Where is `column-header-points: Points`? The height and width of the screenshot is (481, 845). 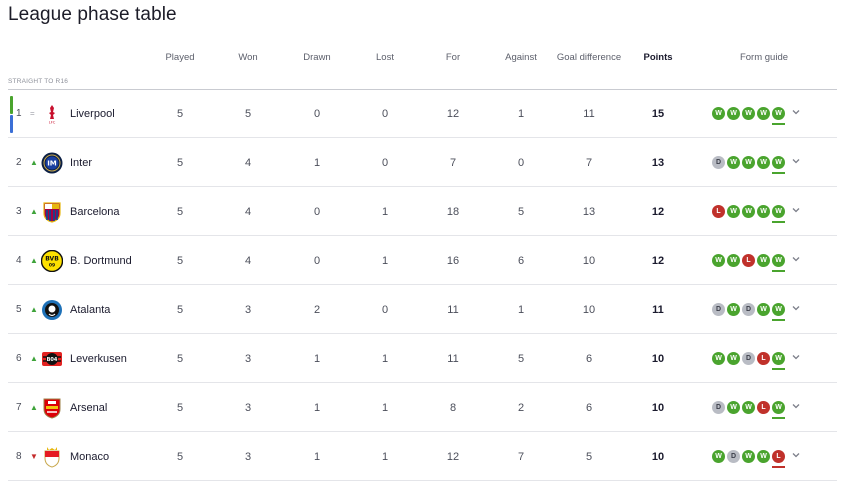
column-header-points: Points is located at coordinates (658, 57).